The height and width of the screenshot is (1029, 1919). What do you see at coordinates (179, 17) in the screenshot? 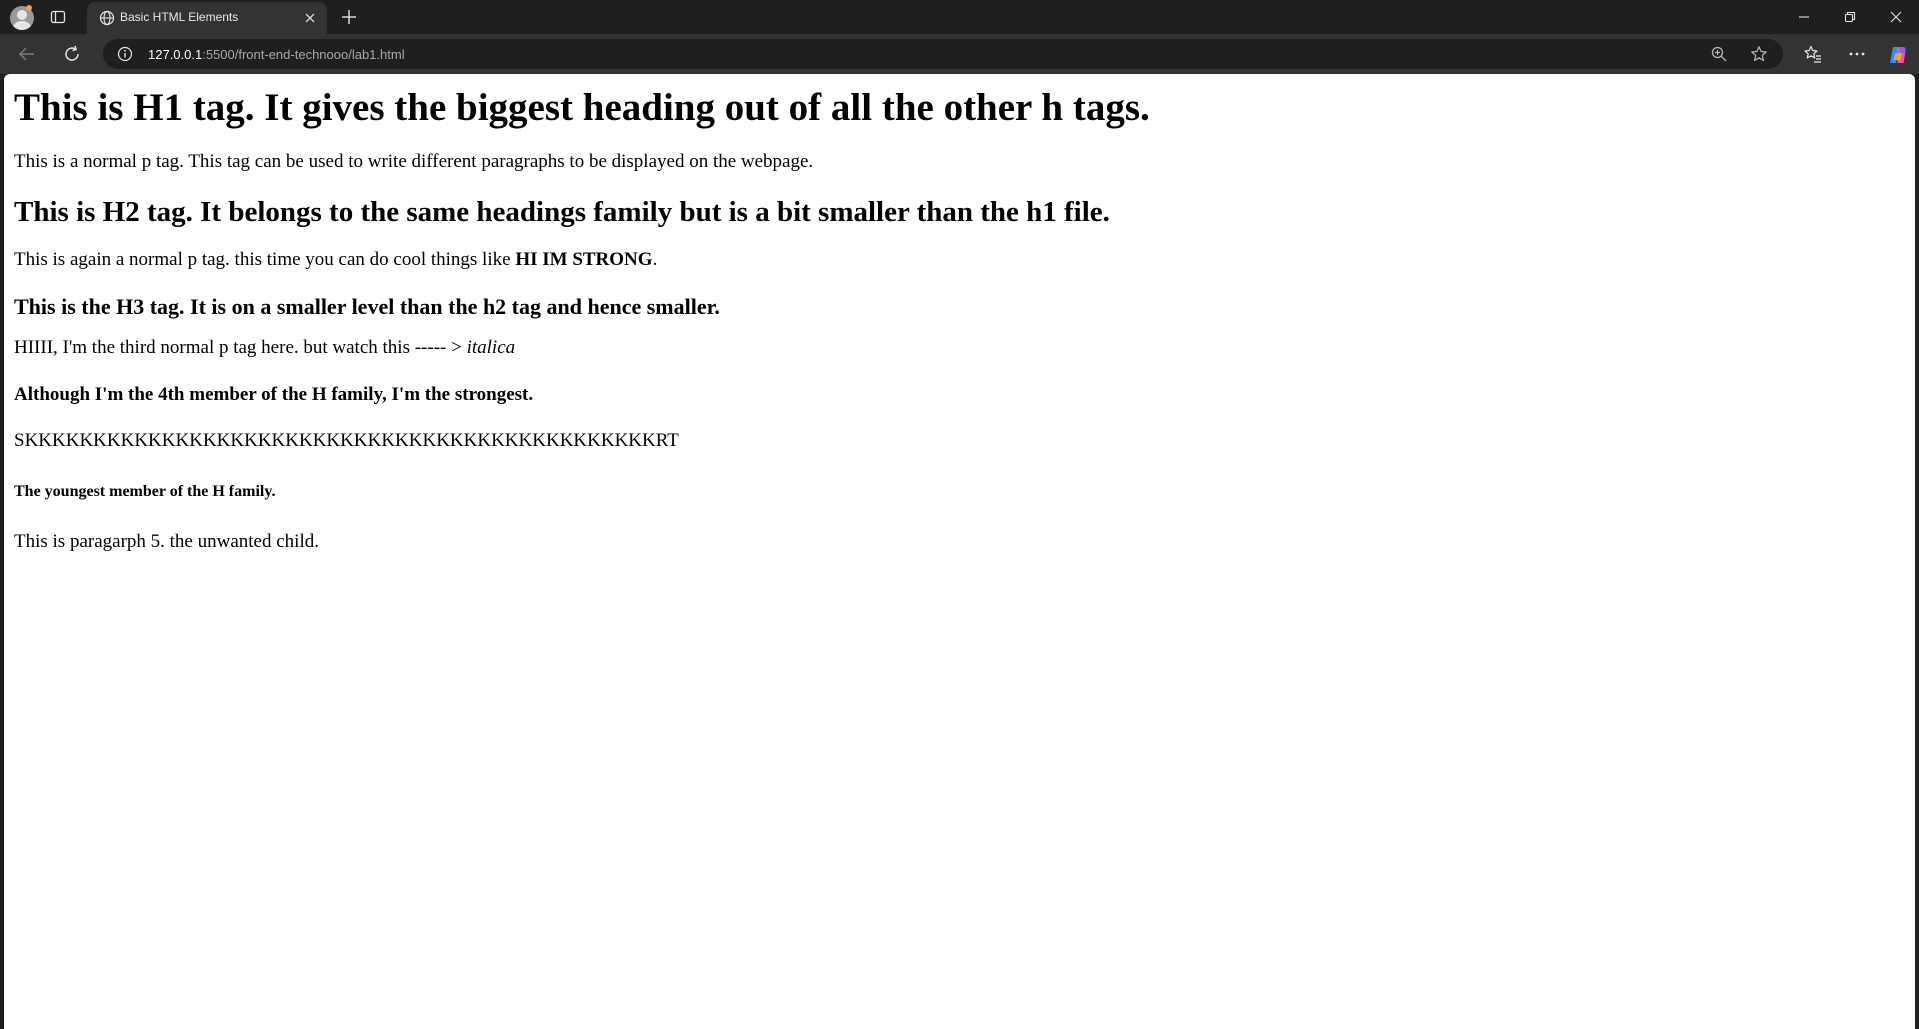
I see `tab-title: Basic HTML Elements` at bounding box center [179, 17].